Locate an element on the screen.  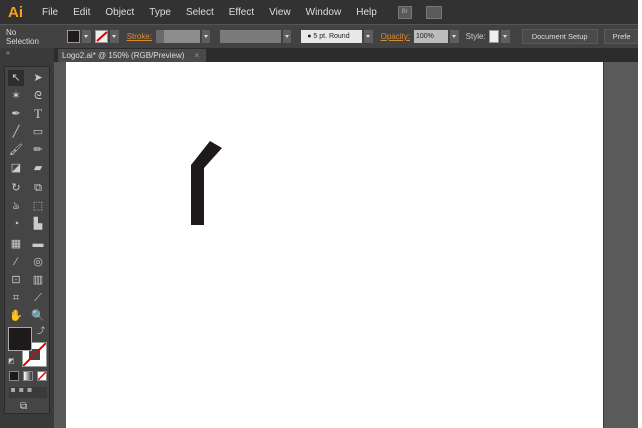
document-setup-button: Document Setup is located at coordinates (559, 36).